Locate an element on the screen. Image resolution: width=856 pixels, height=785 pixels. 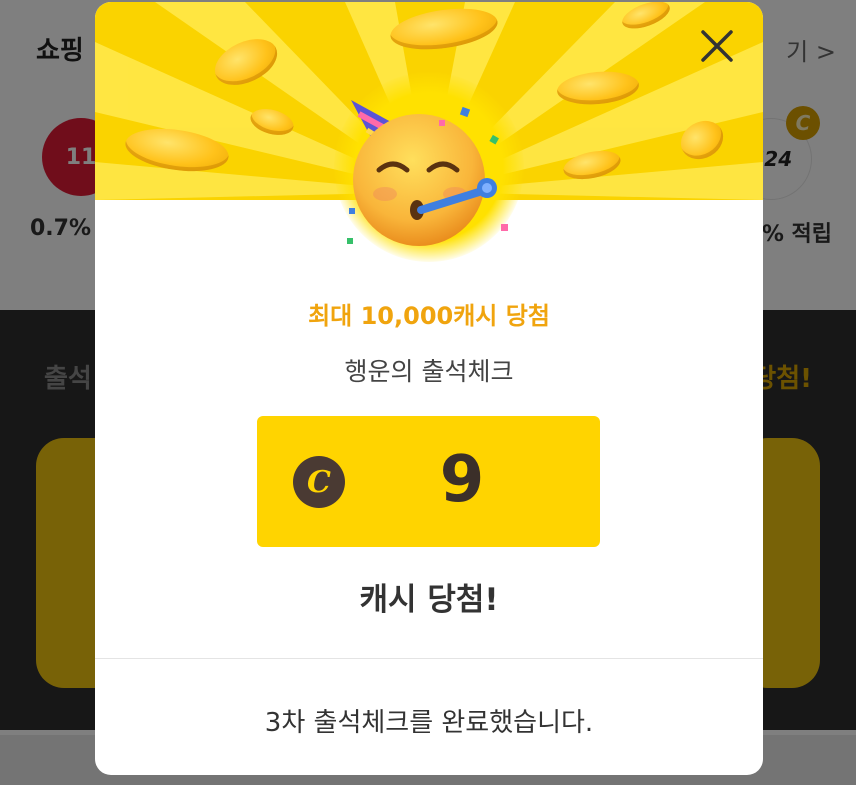
win-message: 캐시 당첨! is located at coordinates (429, 600).